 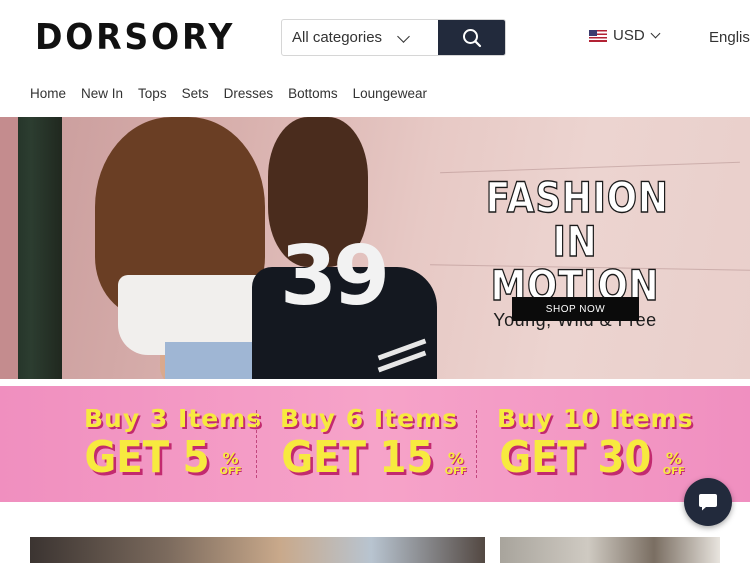 What do you see at coordinates (249, 93) in the screenshot?
I see `nav-item-dresses: Dresses` at bounding box center [249, 93].